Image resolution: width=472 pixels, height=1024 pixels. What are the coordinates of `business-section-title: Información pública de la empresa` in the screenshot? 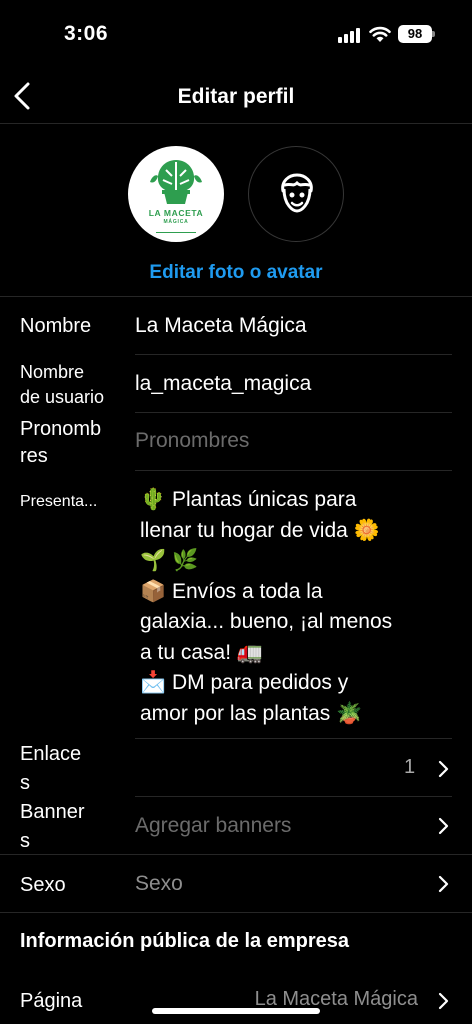 It's located at (184, 941).